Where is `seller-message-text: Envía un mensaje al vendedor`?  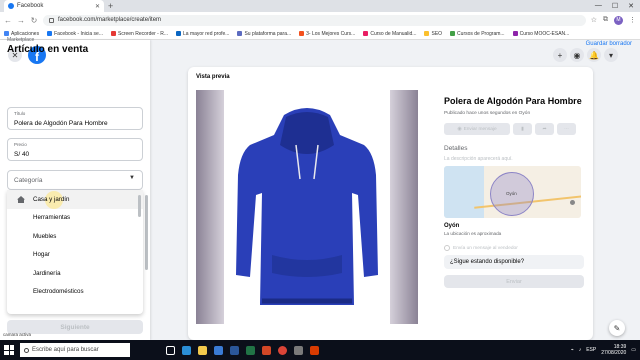 seller-message-text: Envía un mensaje al vendedor is located at coordinates (485, 248).